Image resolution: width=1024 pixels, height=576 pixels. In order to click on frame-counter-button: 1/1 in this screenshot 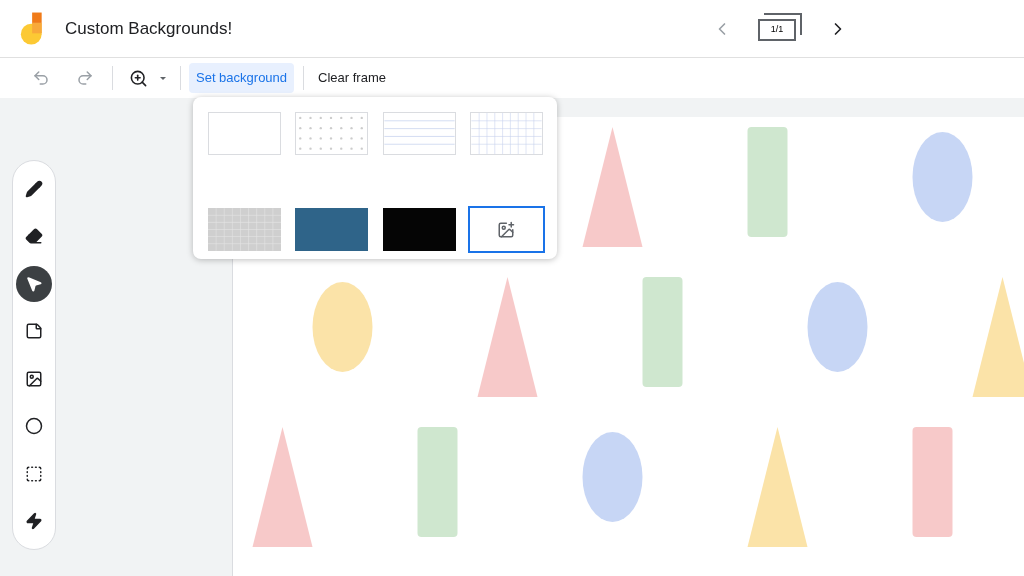, I will do `click(780, 28)`.